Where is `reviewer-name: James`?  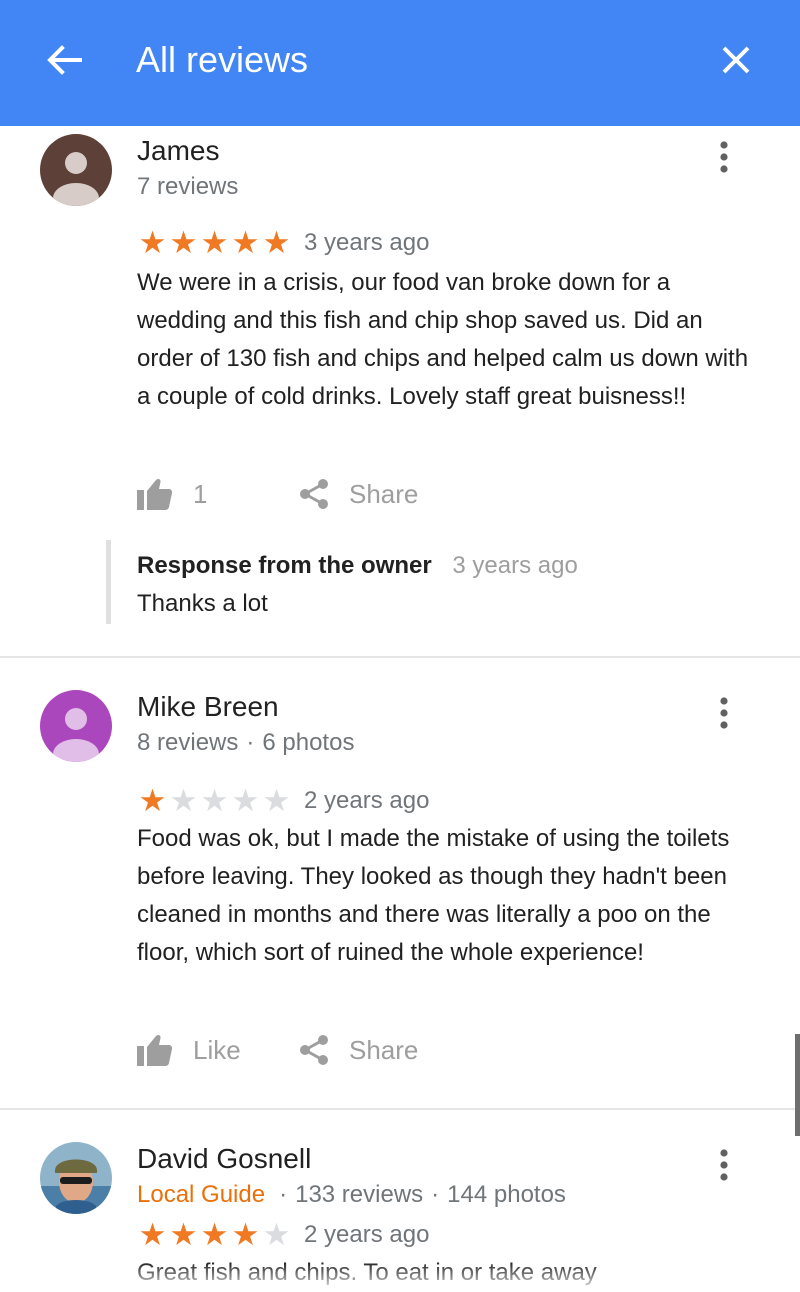
reviewer-name: James is located at coordinates (178, 151).